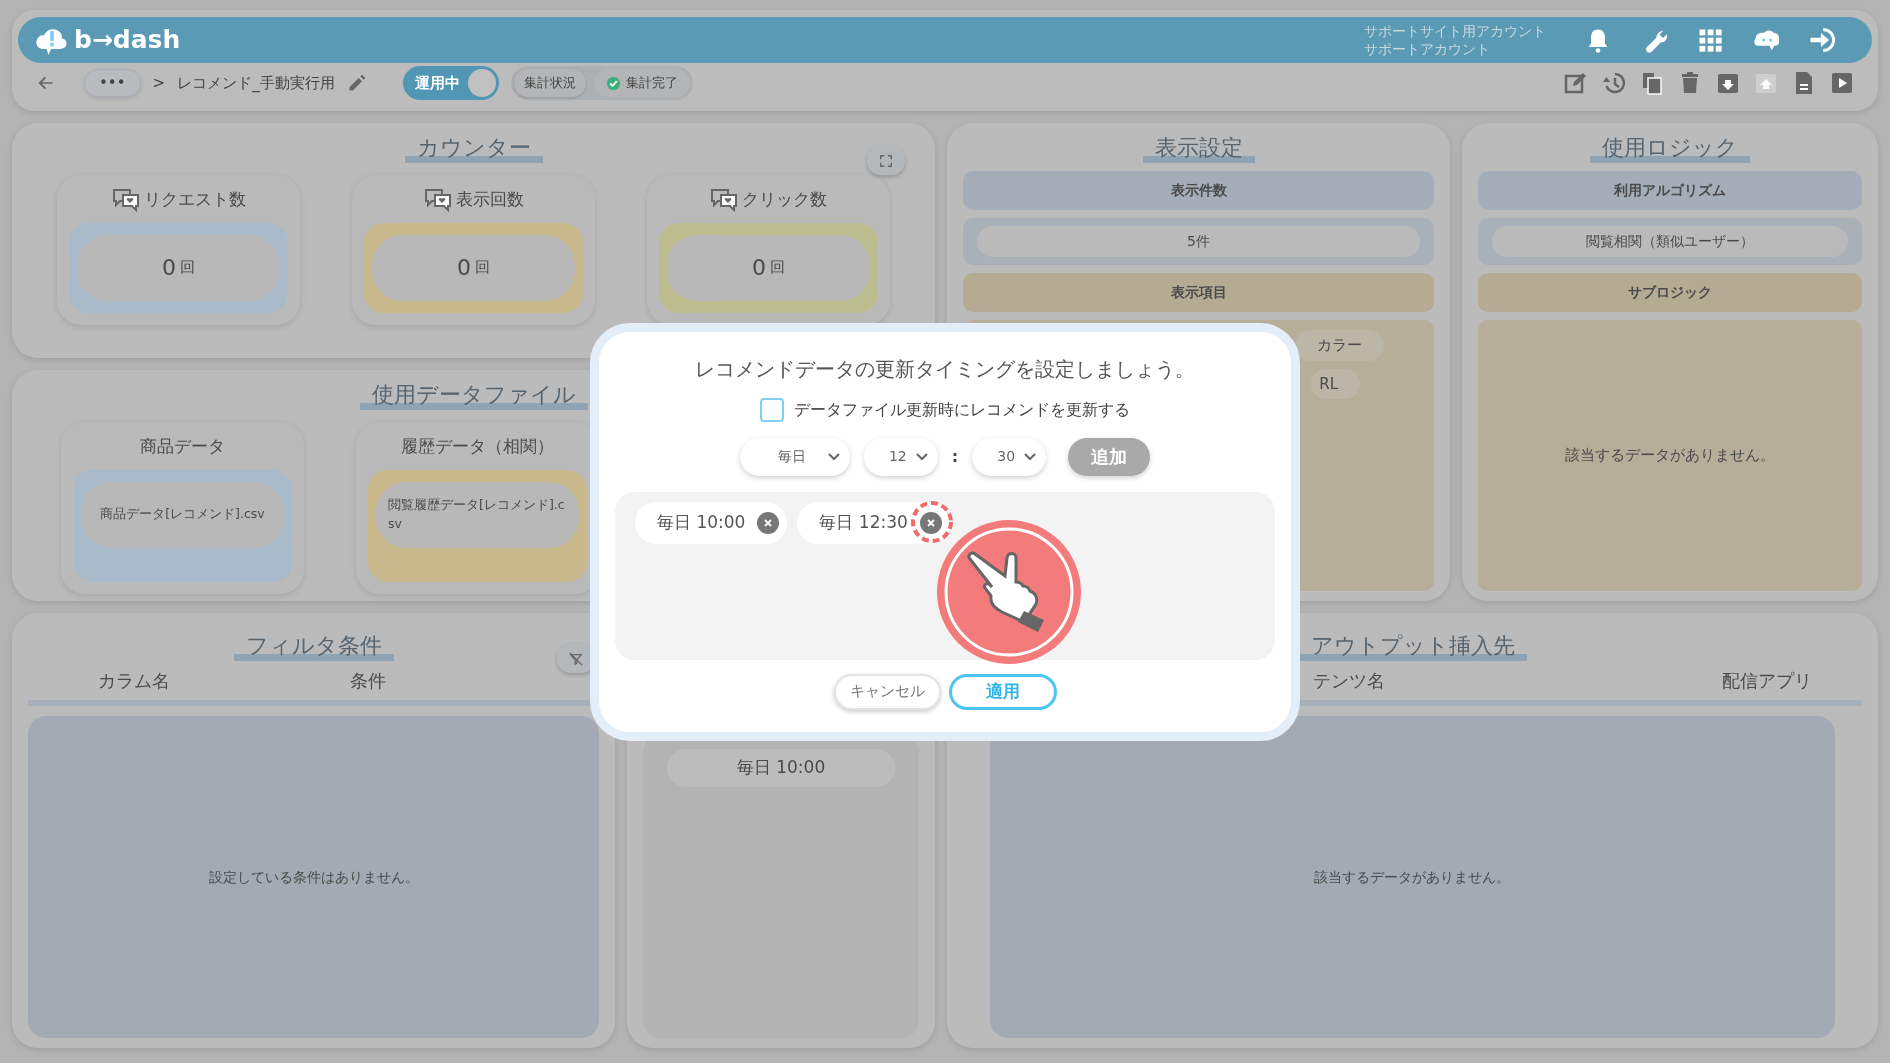 The image size is (1890, 1063). Describe the element at coordinates (1198, 241) in the screenshot. I see `count-value: 5件` at that location.